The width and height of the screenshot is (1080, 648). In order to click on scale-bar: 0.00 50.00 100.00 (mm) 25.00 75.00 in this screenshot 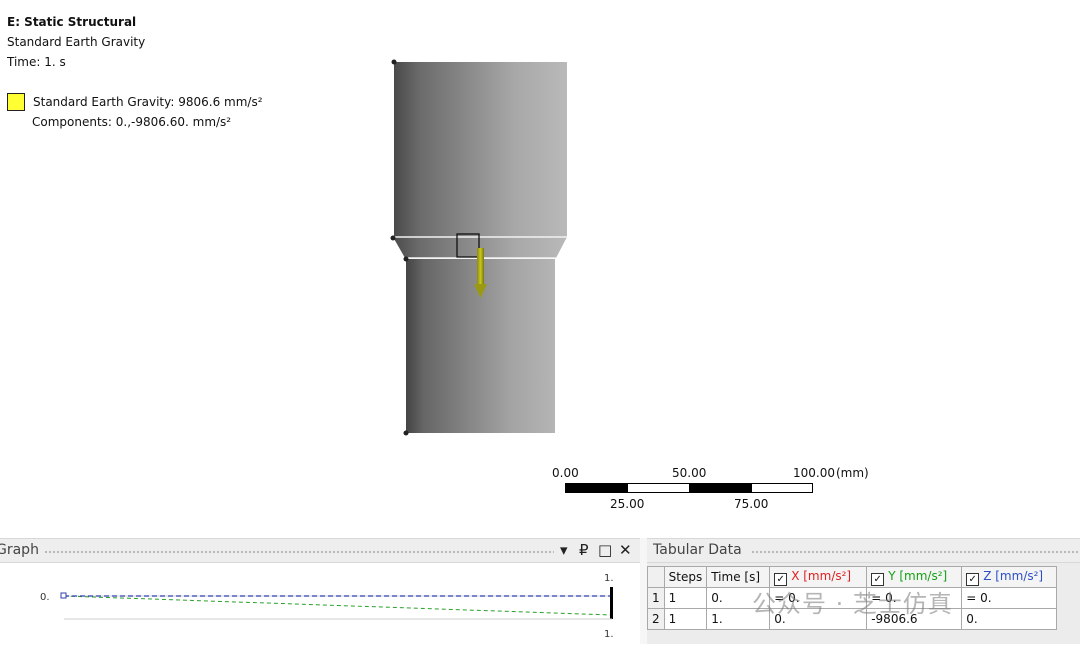, I will do `click(713, 491)`.